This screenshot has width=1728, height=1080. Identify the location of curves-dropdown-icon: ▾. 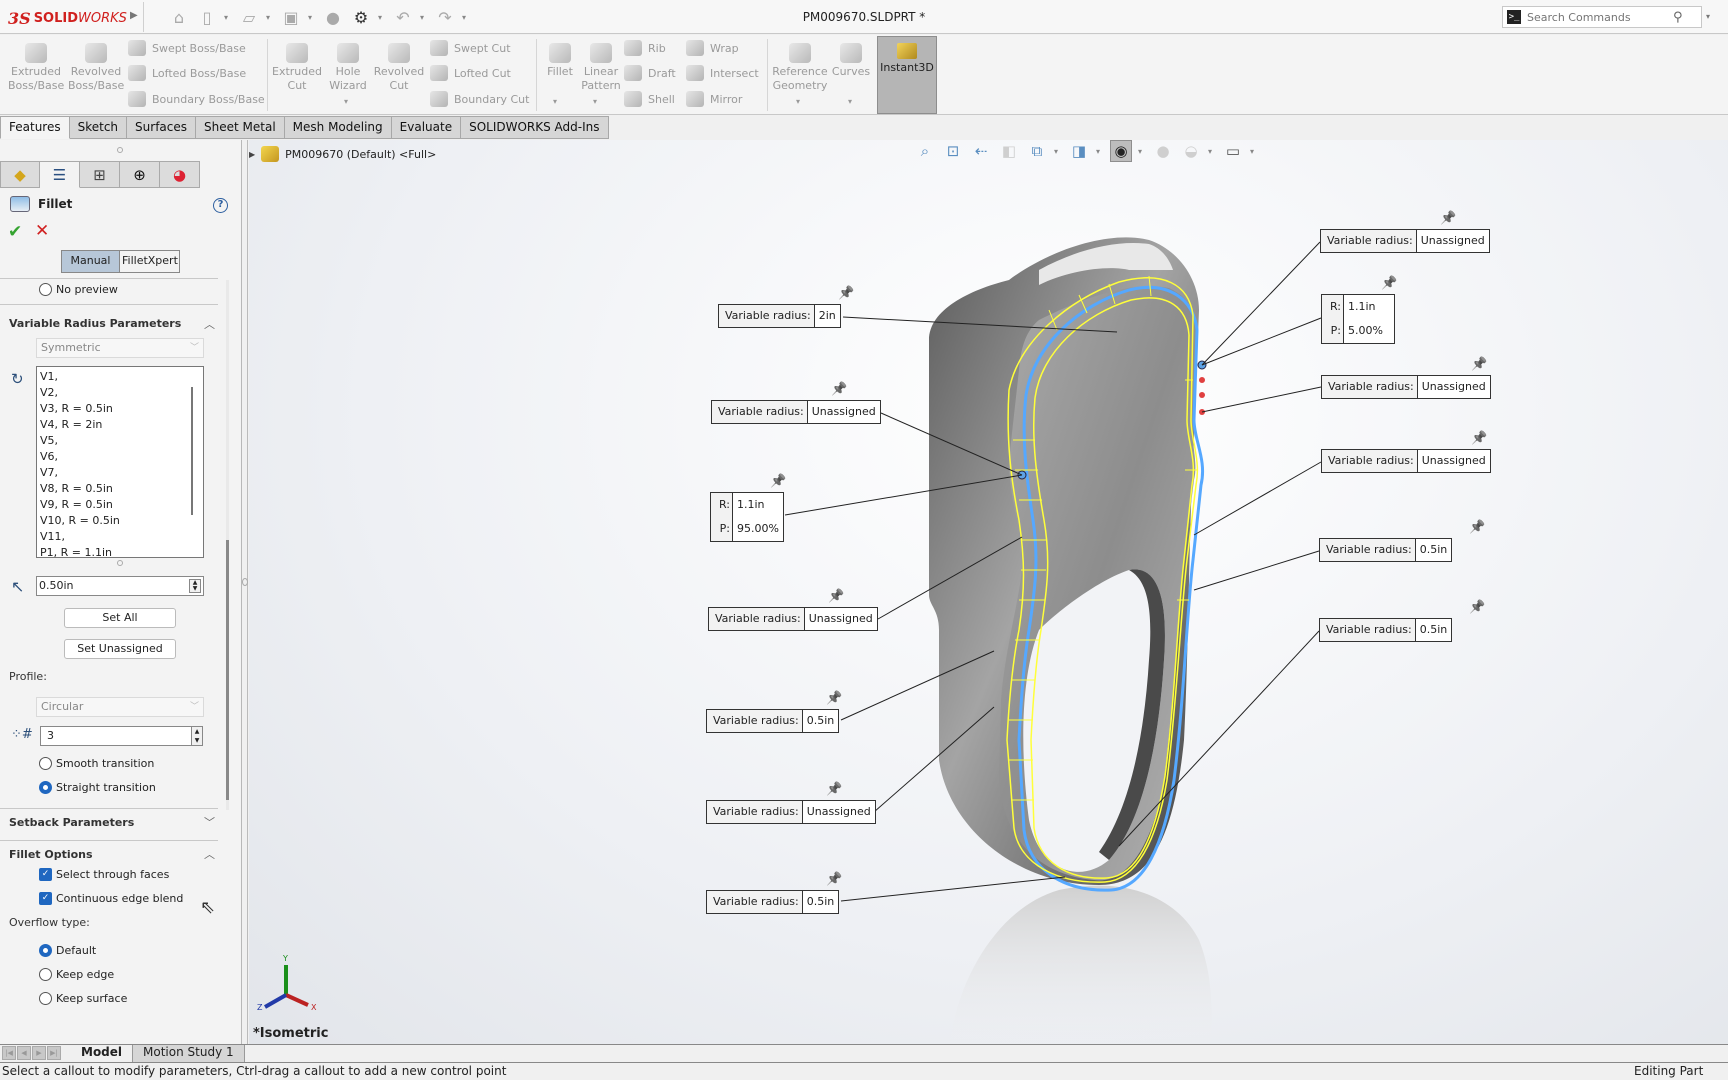
(850, 101).